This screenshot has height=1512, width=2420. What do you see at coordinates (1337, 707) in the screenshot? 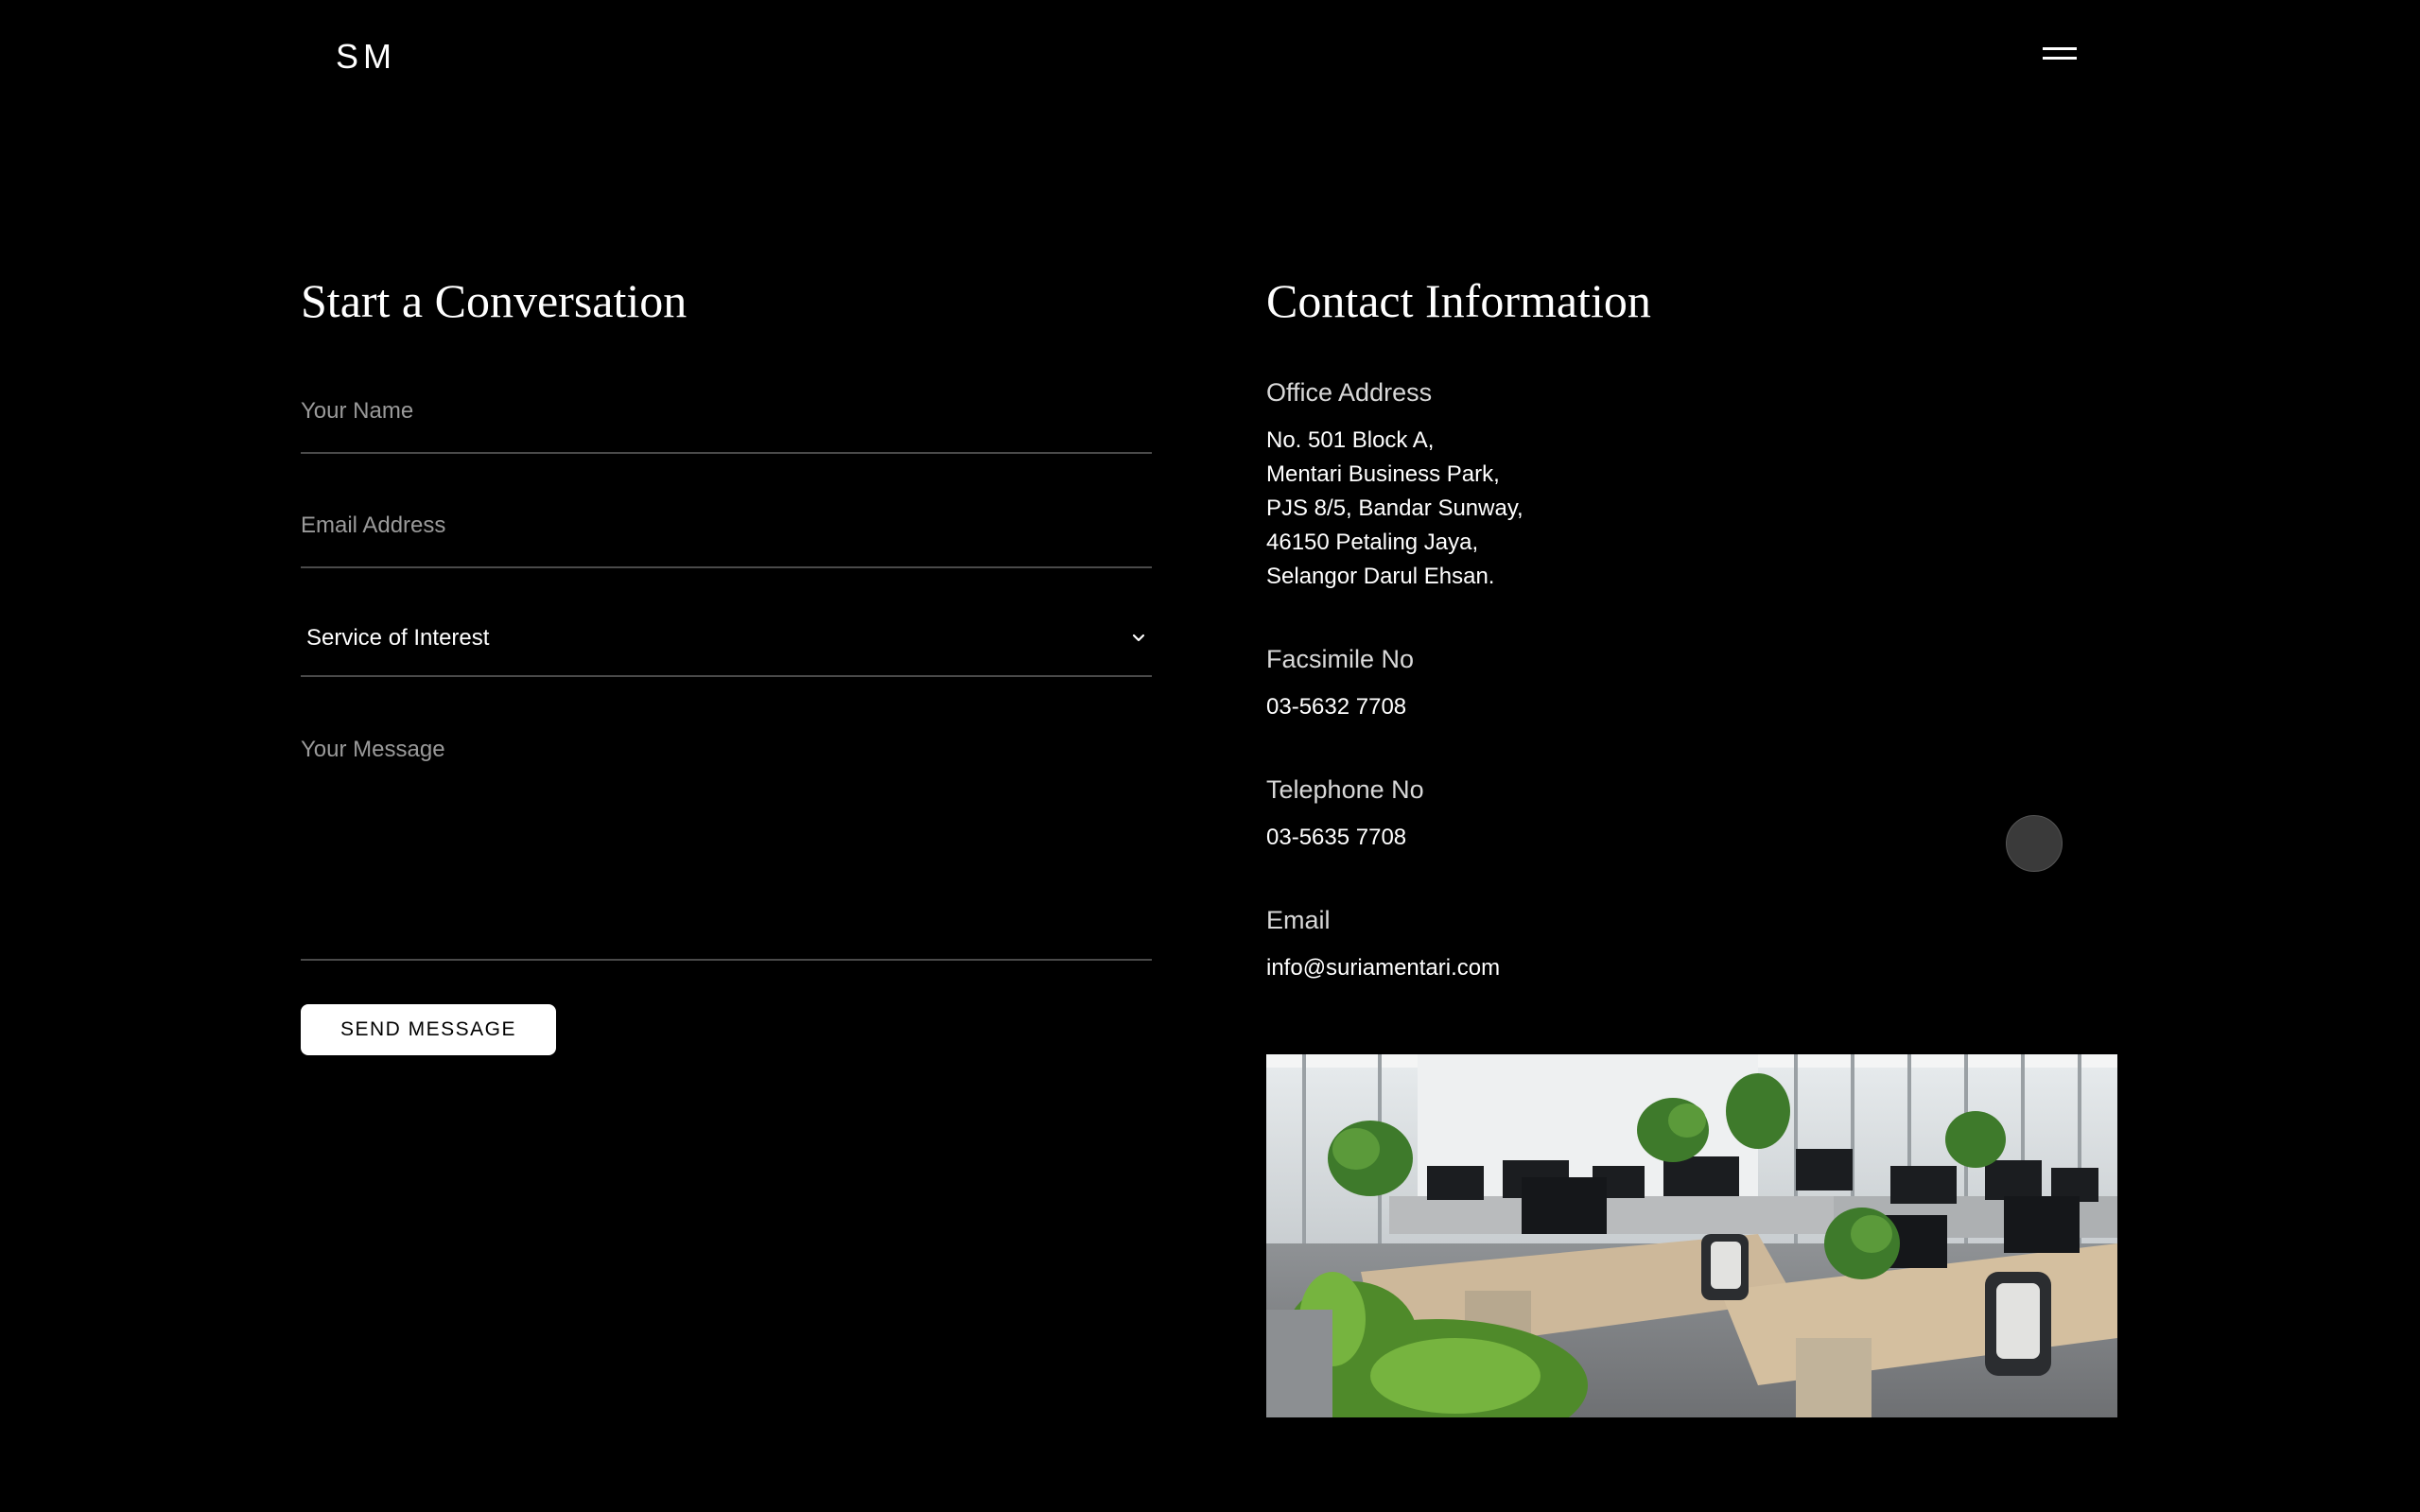
I see `fax-value: 03-5632 7708` at bounding box center [1337, 707].